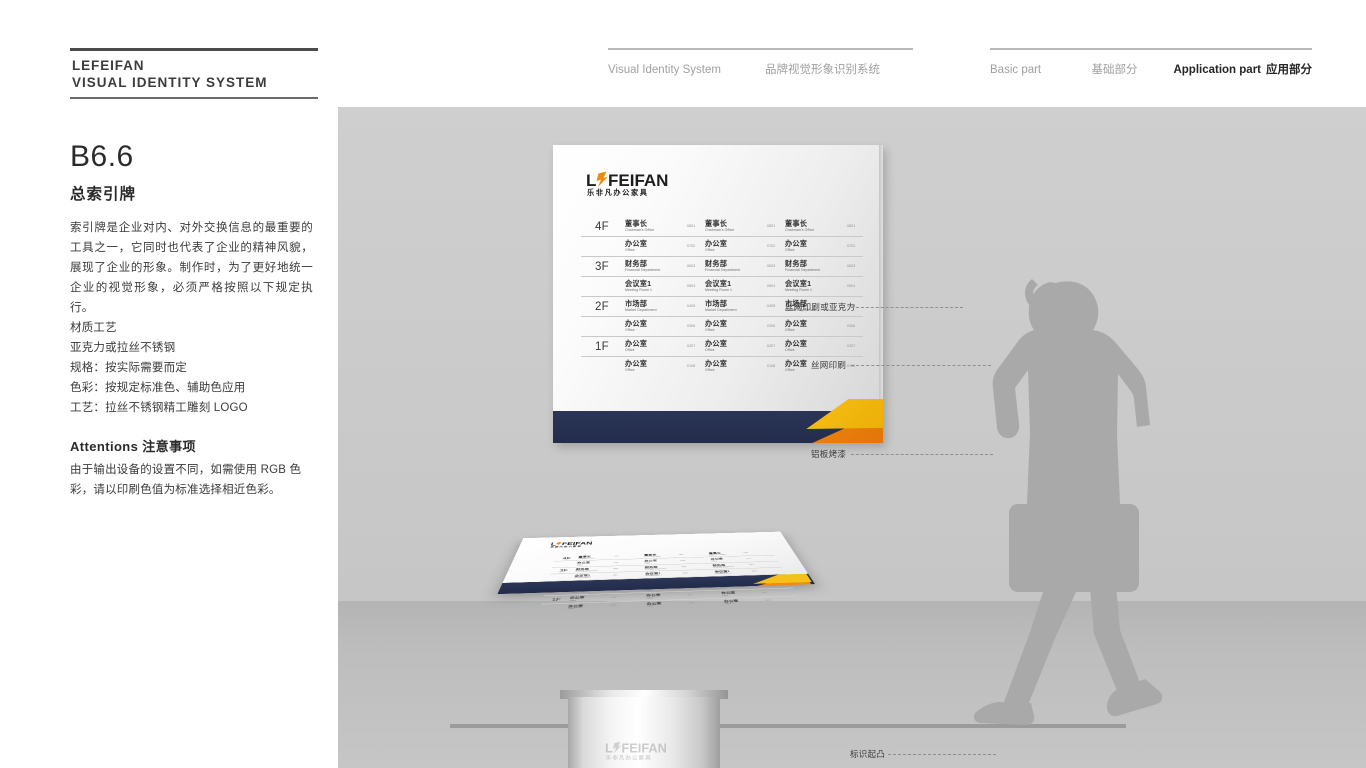 The width and height of the screenshot is (1366, 768). I want to click on podium-logo: L FEIFAN 乐非凡办公家具, so click(576, 545).